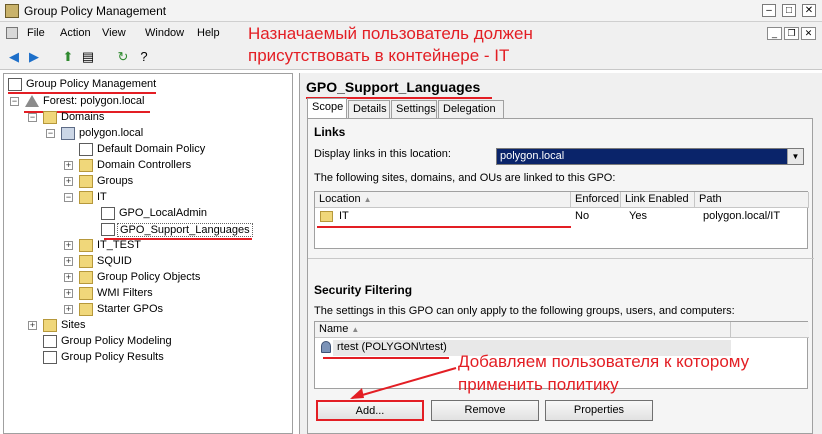 The width and height of the screenshot is (822, 434). I want to click on underline-user, so click(386, 358).